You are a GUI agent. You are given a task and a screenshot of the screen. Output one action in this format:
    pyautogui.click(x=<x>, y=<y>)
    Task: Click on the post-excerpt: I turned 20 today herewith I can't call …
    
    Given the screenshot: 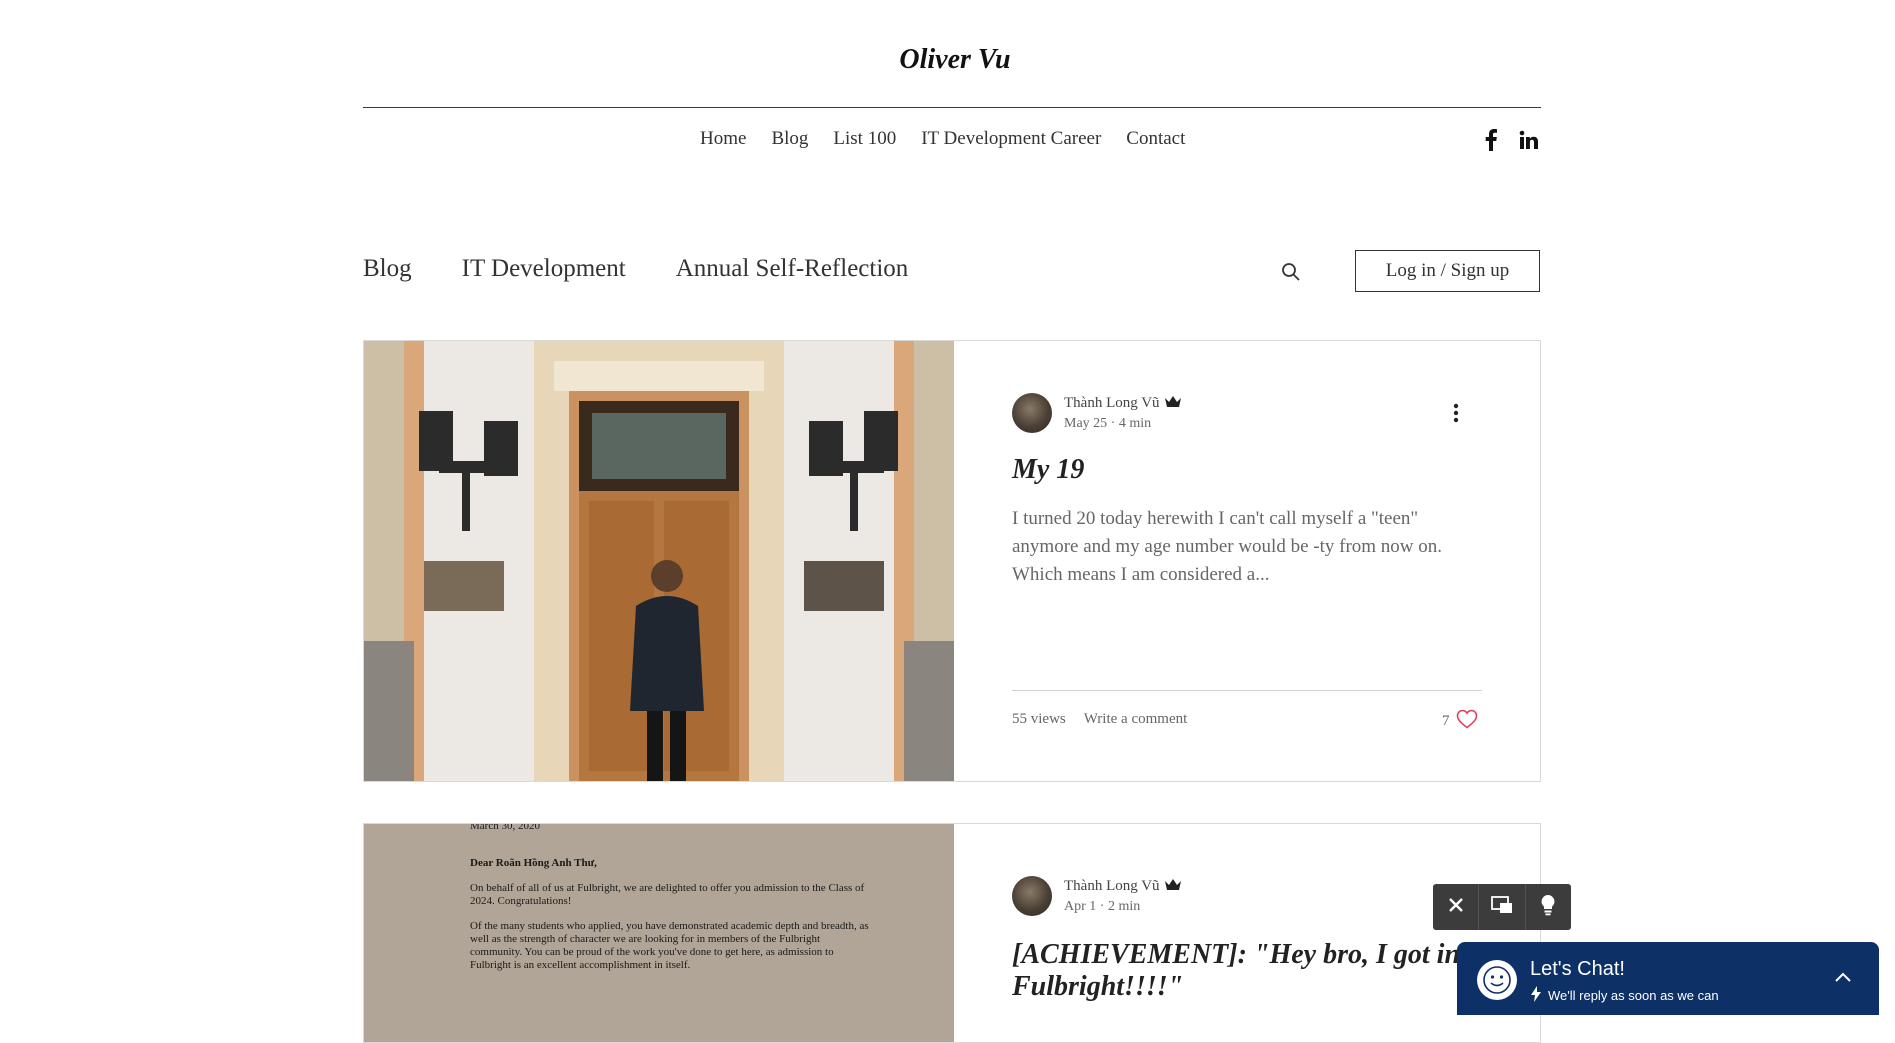 What is the action you would take?
    pyautogui.click(x=1247, y=547)
    